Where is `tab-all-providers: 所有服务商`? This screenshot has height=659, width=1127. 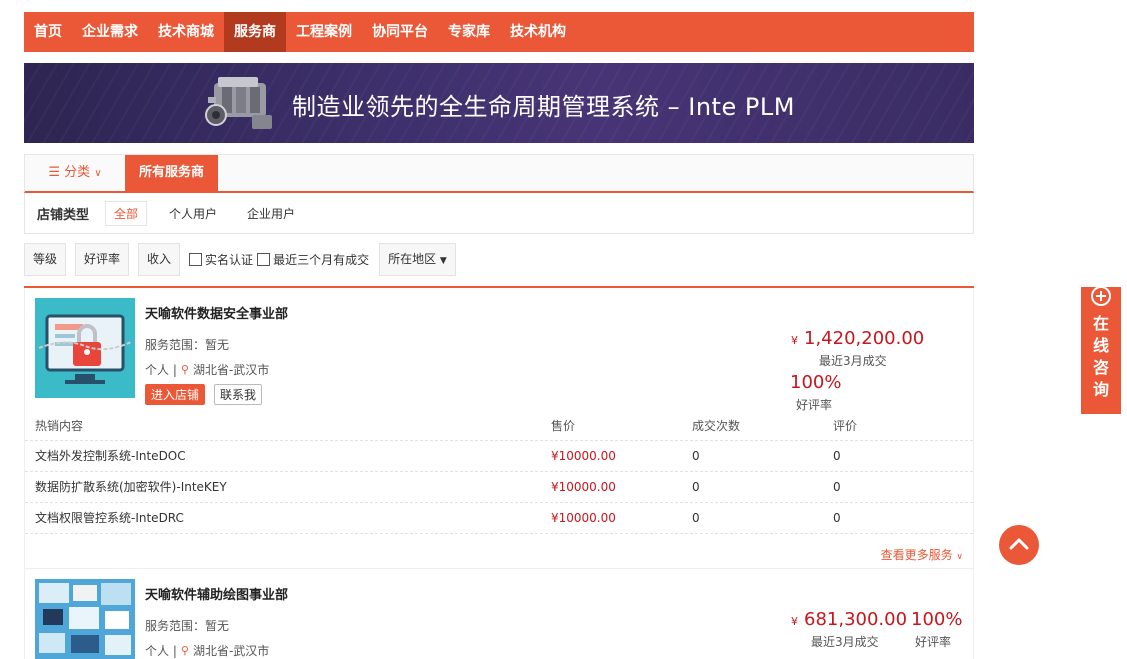 tab-all-providers: 所有服务商 is located at coordinates (172, 173).